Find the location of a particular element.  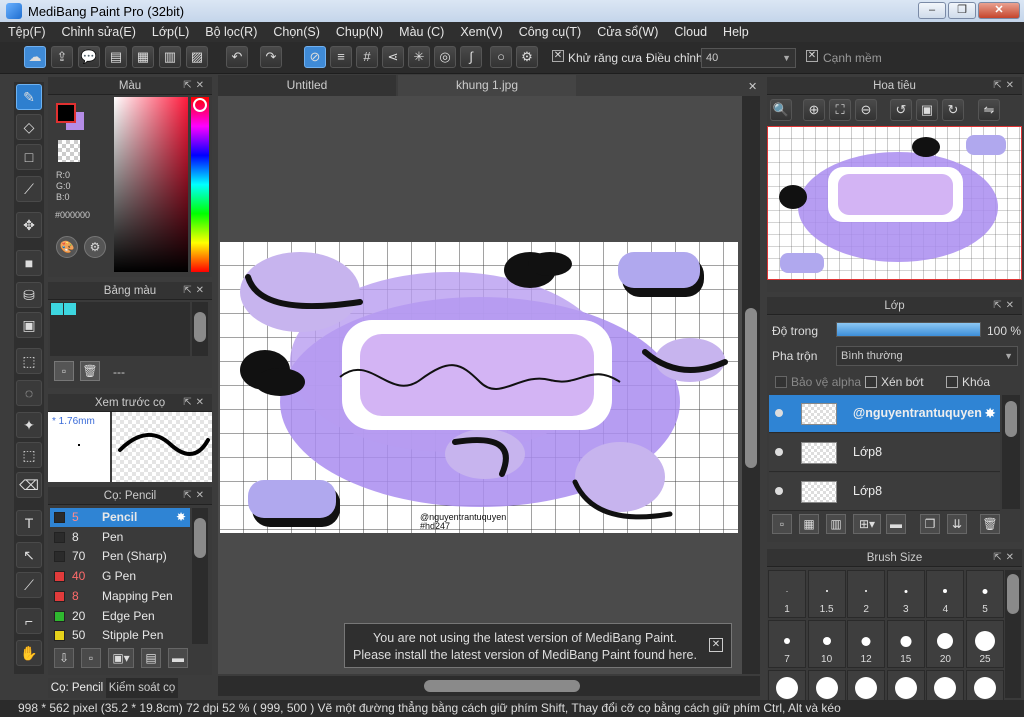

antialias-checkbox: ✕ is located at coordinates (558, 56).